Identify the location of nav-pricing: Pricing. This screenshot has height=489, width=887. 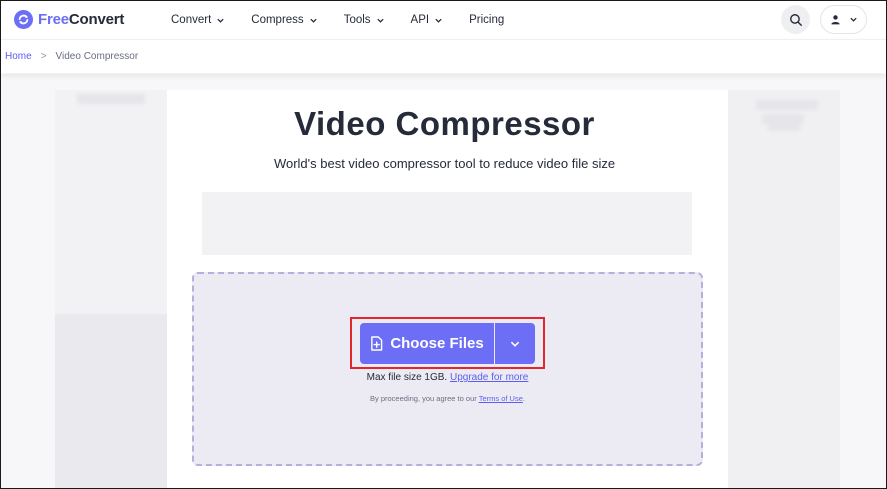
(486, 20).